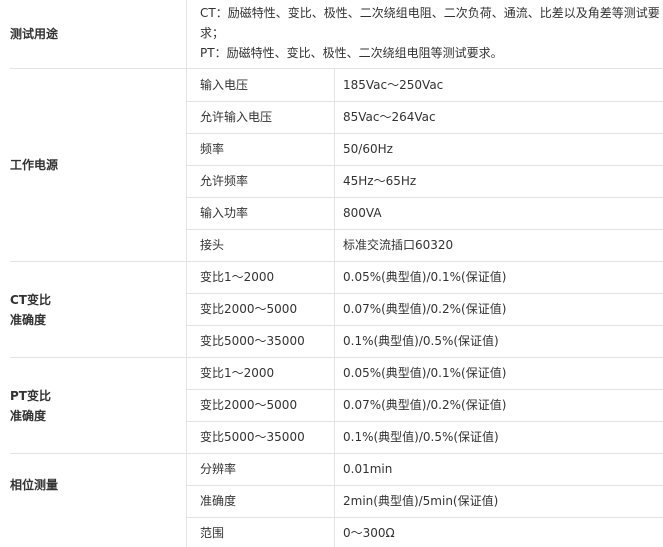 This screenshot has width=663, height=547. Describe the element at coordinates (212, 245) in the screenshot. I see `param-label: 接头` at that location.